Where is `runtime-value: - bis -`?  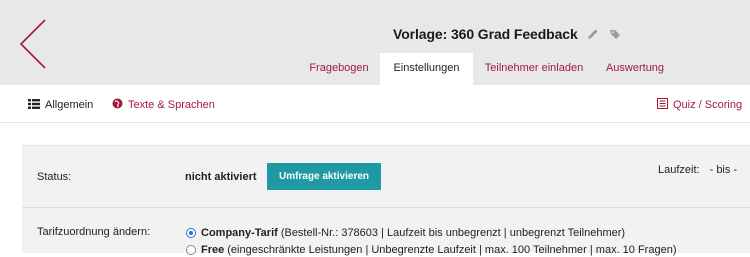
runtime-value: - bis - is located at coordinates (723, 170).